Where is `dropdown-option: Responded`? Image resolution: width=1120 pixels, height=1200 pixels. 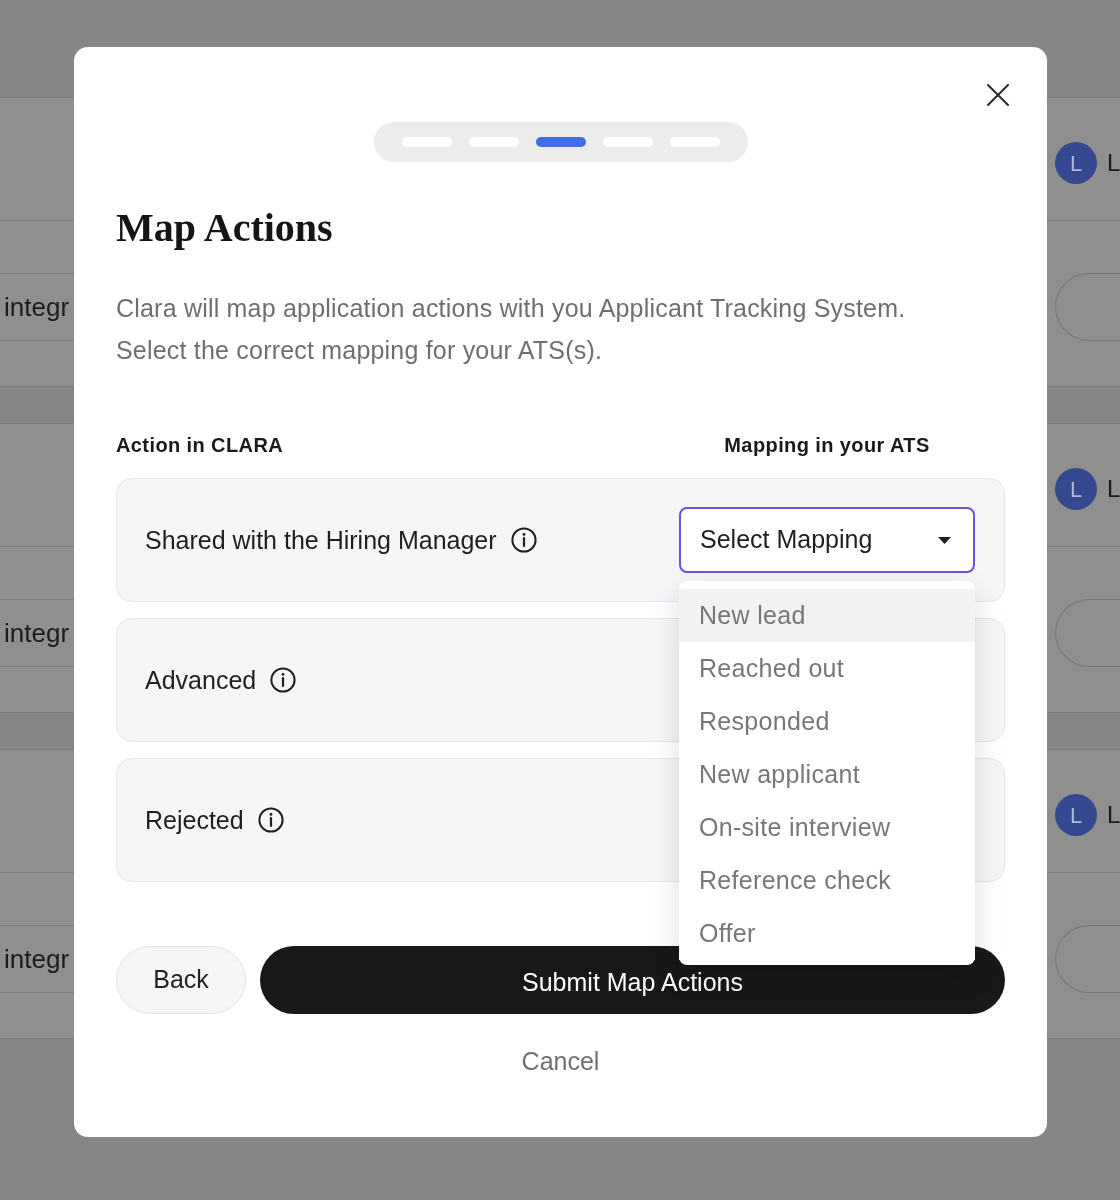 dropdown-option: Responded is located at coordinates (827, 721).